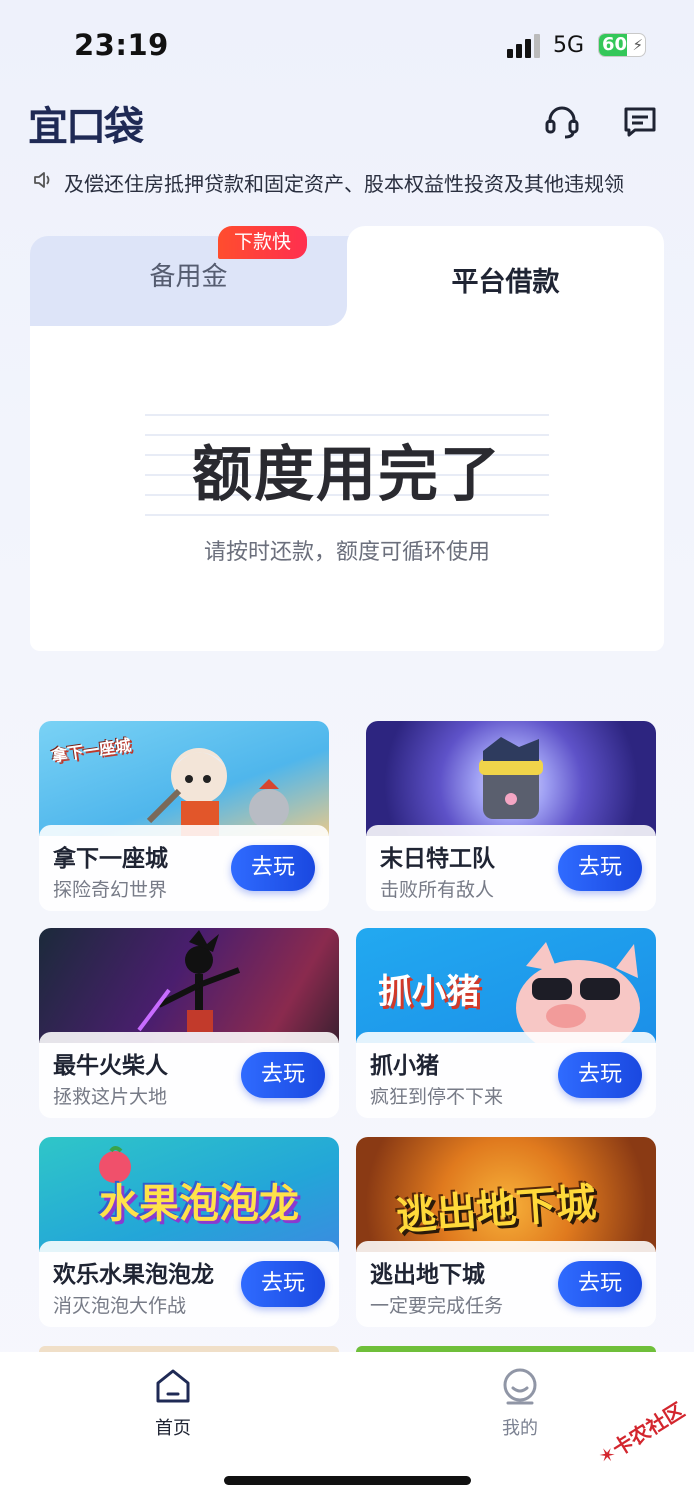  I want to click on game-art-title: 抓小猪, so click(429, 992).